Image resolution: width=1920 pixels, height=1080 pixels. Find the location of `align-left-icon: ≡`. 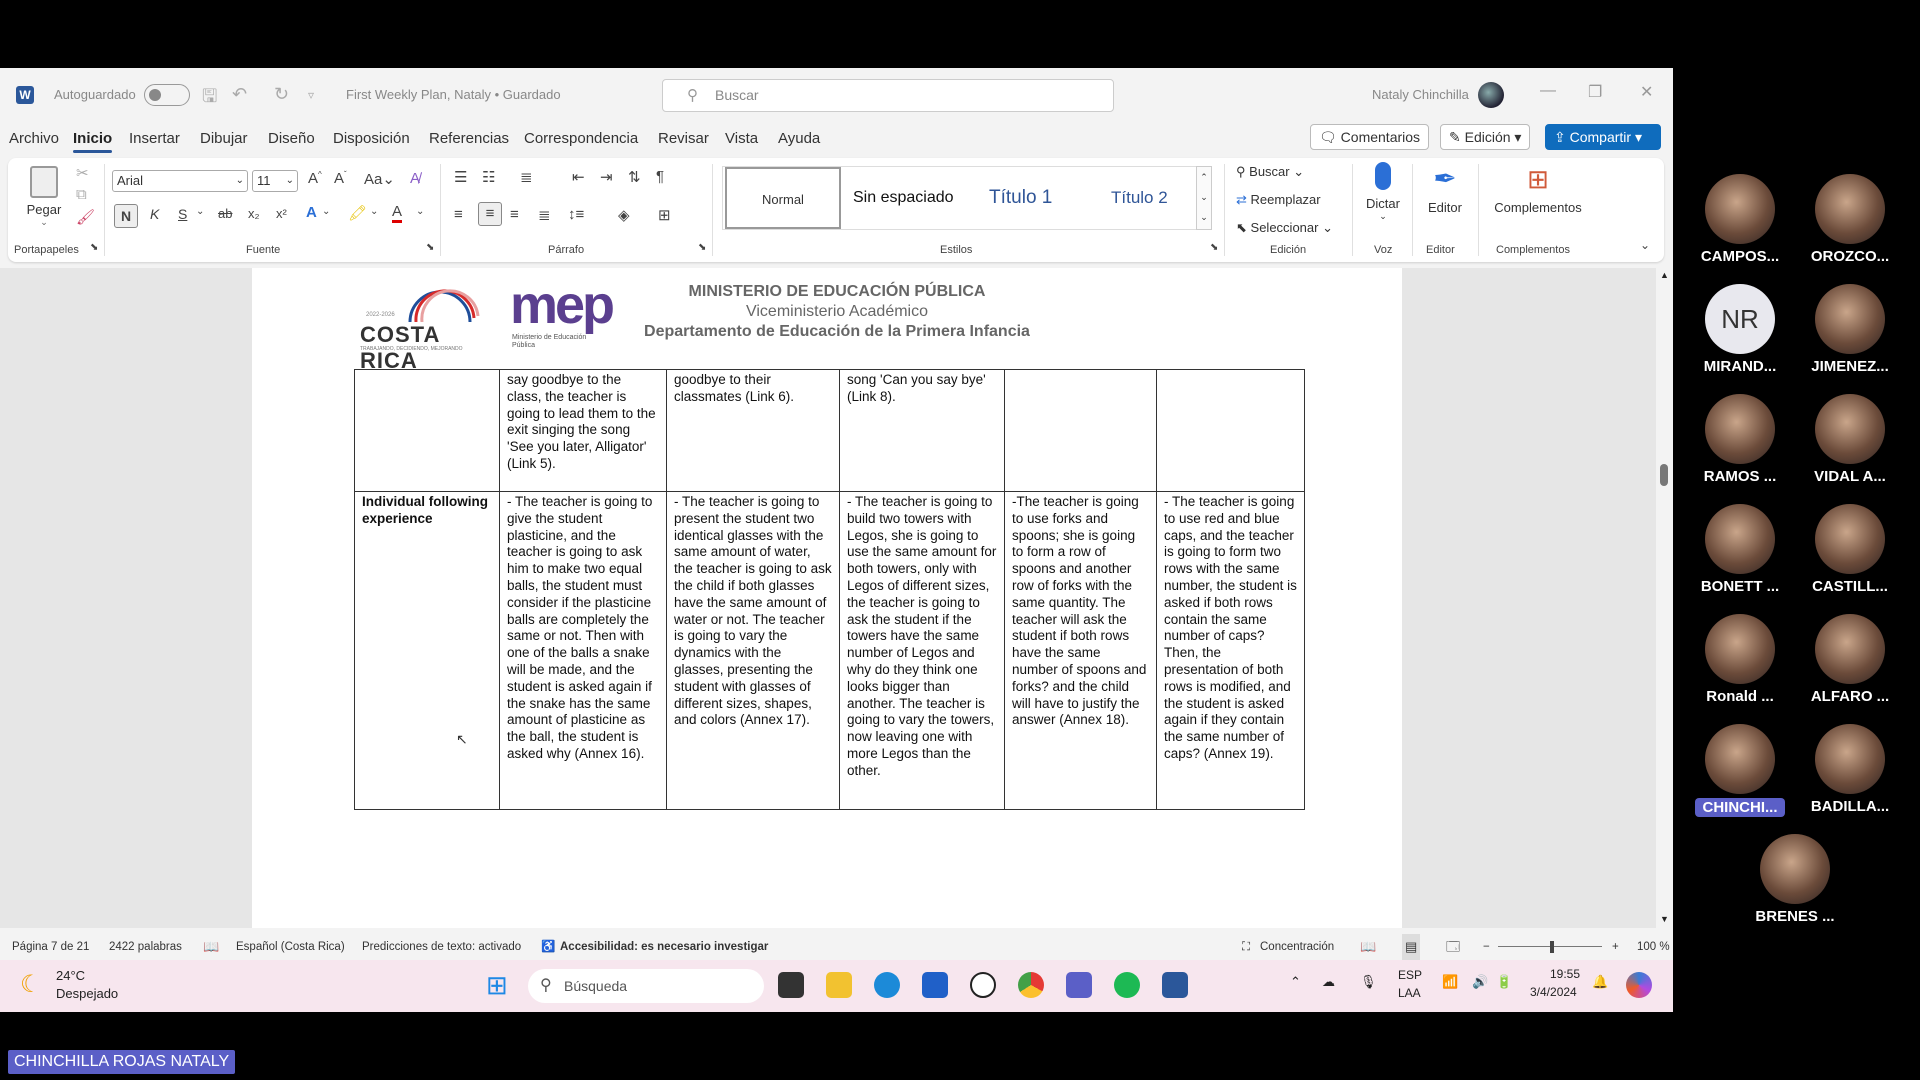

align-left-icon: ≡ is located at coordinates (458, 214).